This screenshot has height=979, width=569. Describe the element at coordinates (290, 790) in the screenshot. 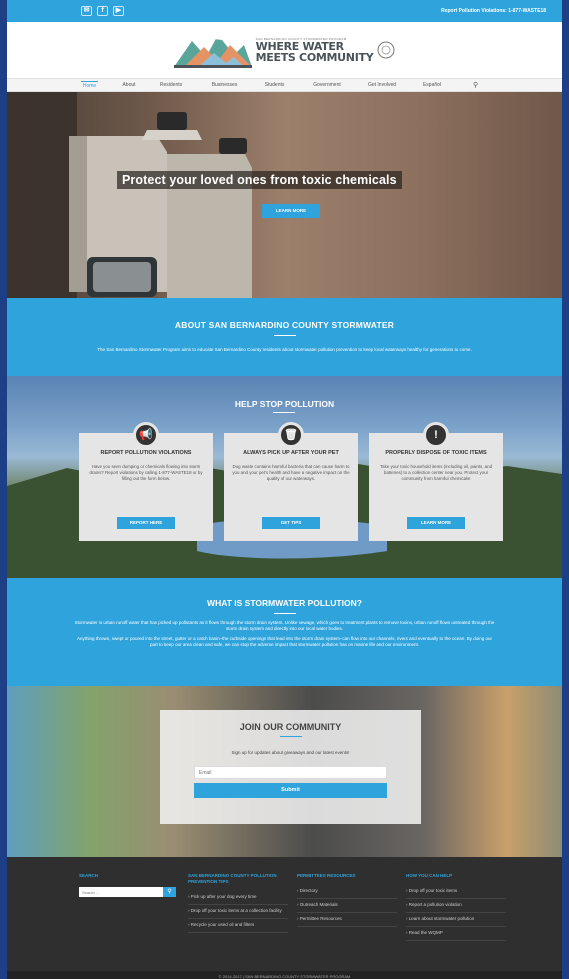

I see `submit-button: Submit` at that location.